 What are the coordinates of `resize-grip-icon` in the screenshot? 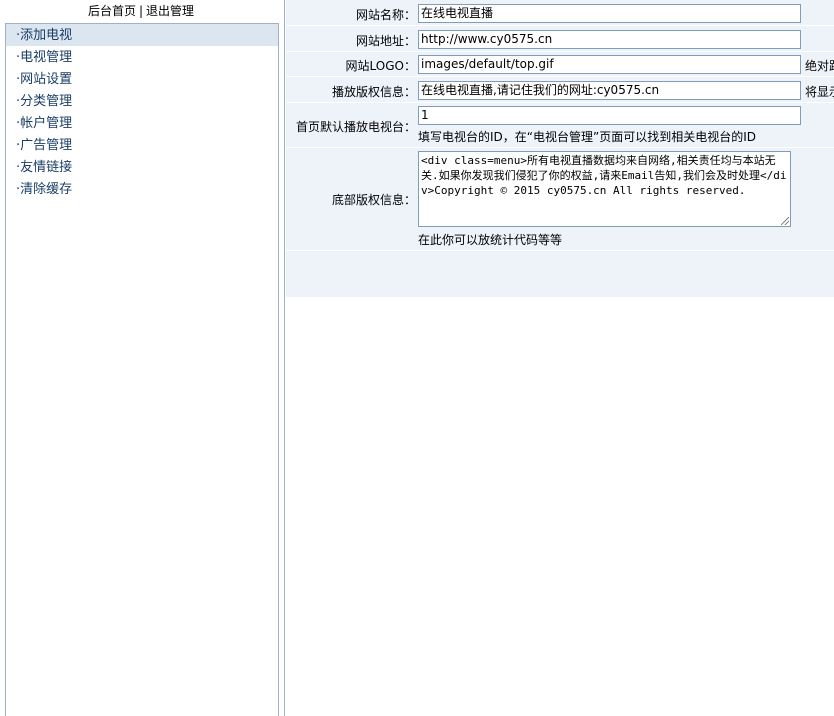 It's located at (785, 221).